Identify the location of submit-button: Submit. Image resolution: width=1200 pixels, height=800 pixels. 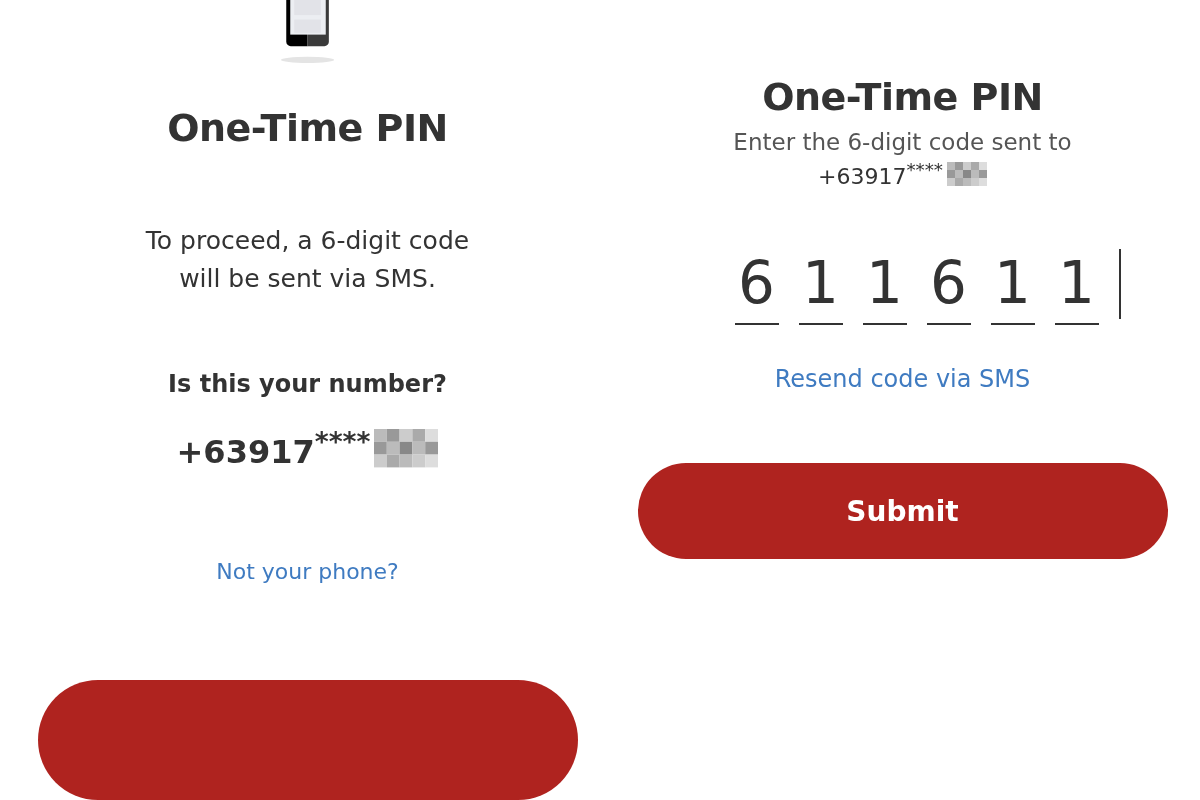
(902, 511).